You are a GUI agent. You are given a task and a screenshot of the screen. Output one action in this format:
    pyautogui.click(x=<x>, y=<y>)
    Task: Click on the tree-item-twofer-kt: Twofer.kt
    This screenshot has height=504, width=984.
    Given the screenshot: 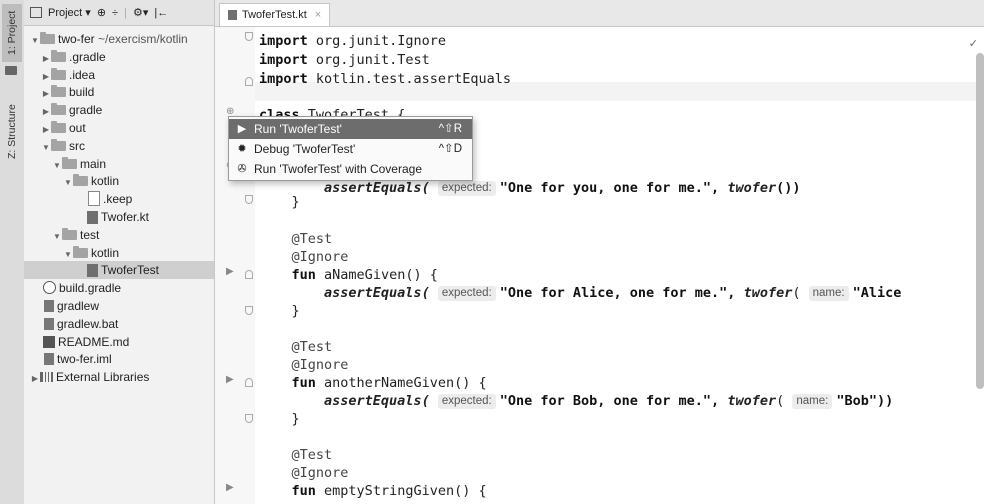 What is the action you would take?
    pyautogui.click(x=119, y=217)
    